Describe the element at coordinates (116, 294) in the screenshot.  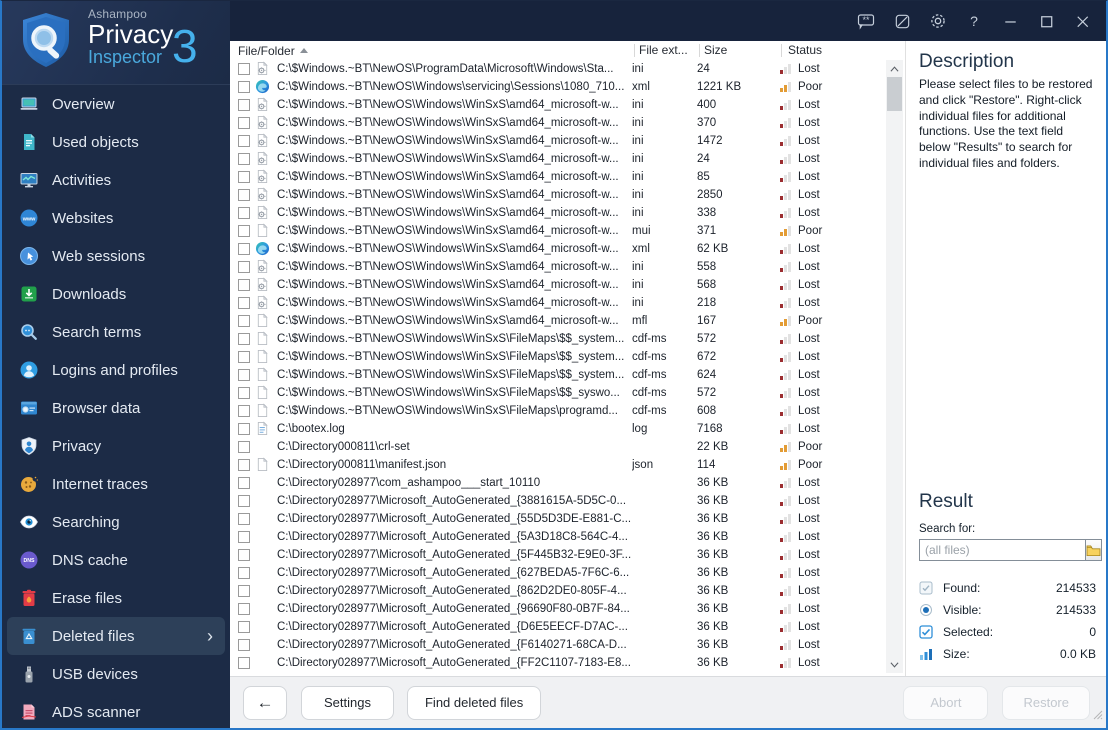
I see `sidebar-item-downloads: Downloads` at that location.